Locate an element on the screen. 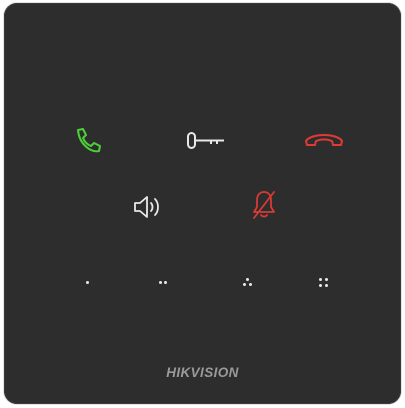 Image resolution: width=405 pixels, height=408 pixels. phone-answer-icon is located at coordinates (89, 140).